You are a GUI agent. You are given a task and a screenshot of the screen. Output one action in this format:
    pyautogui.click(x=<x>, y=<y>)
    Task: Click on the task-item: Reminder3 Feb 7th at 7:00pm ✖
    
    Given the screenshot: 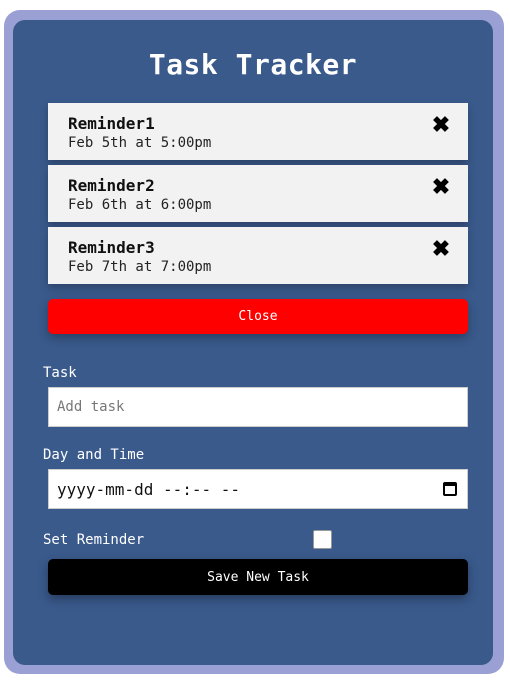 What is the action you would take?
    pyautogui.click(x=258, y=255)
    